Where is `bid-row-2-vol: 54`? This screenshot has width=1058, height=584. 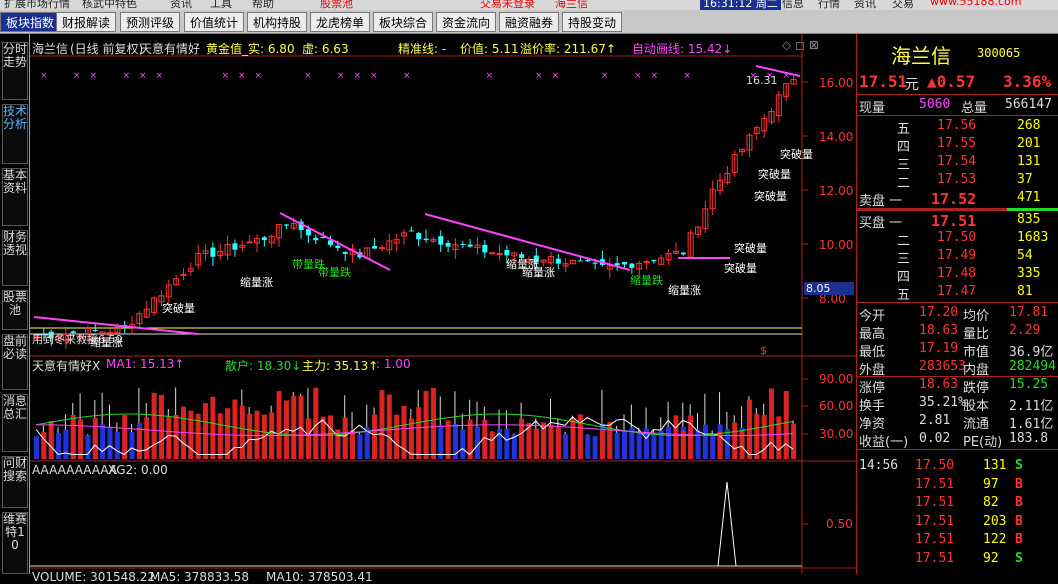
bid-row-2-vol: 54 is located at coordinates (1025, 255).